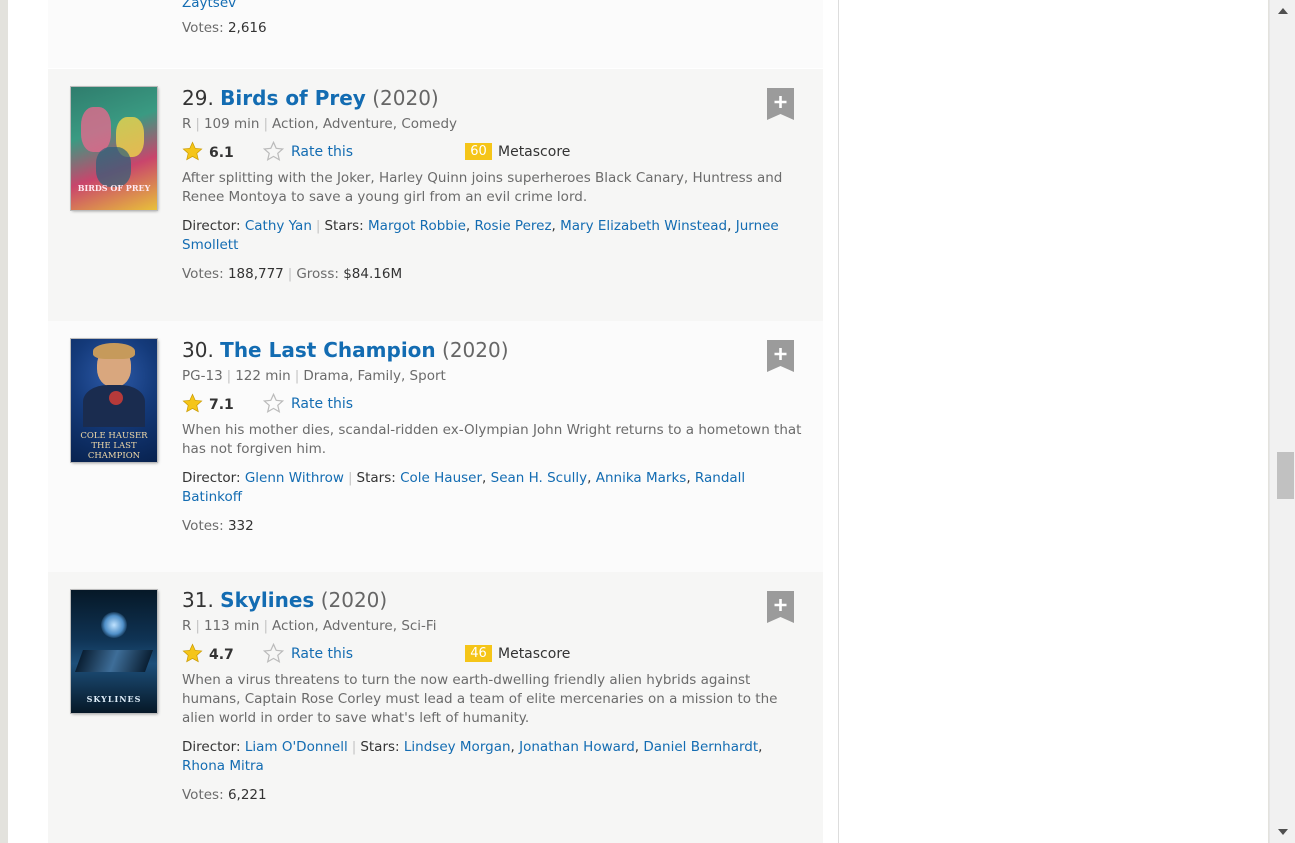  I want to click on star-link: Daniel Bernhardt, so click(700, 747).